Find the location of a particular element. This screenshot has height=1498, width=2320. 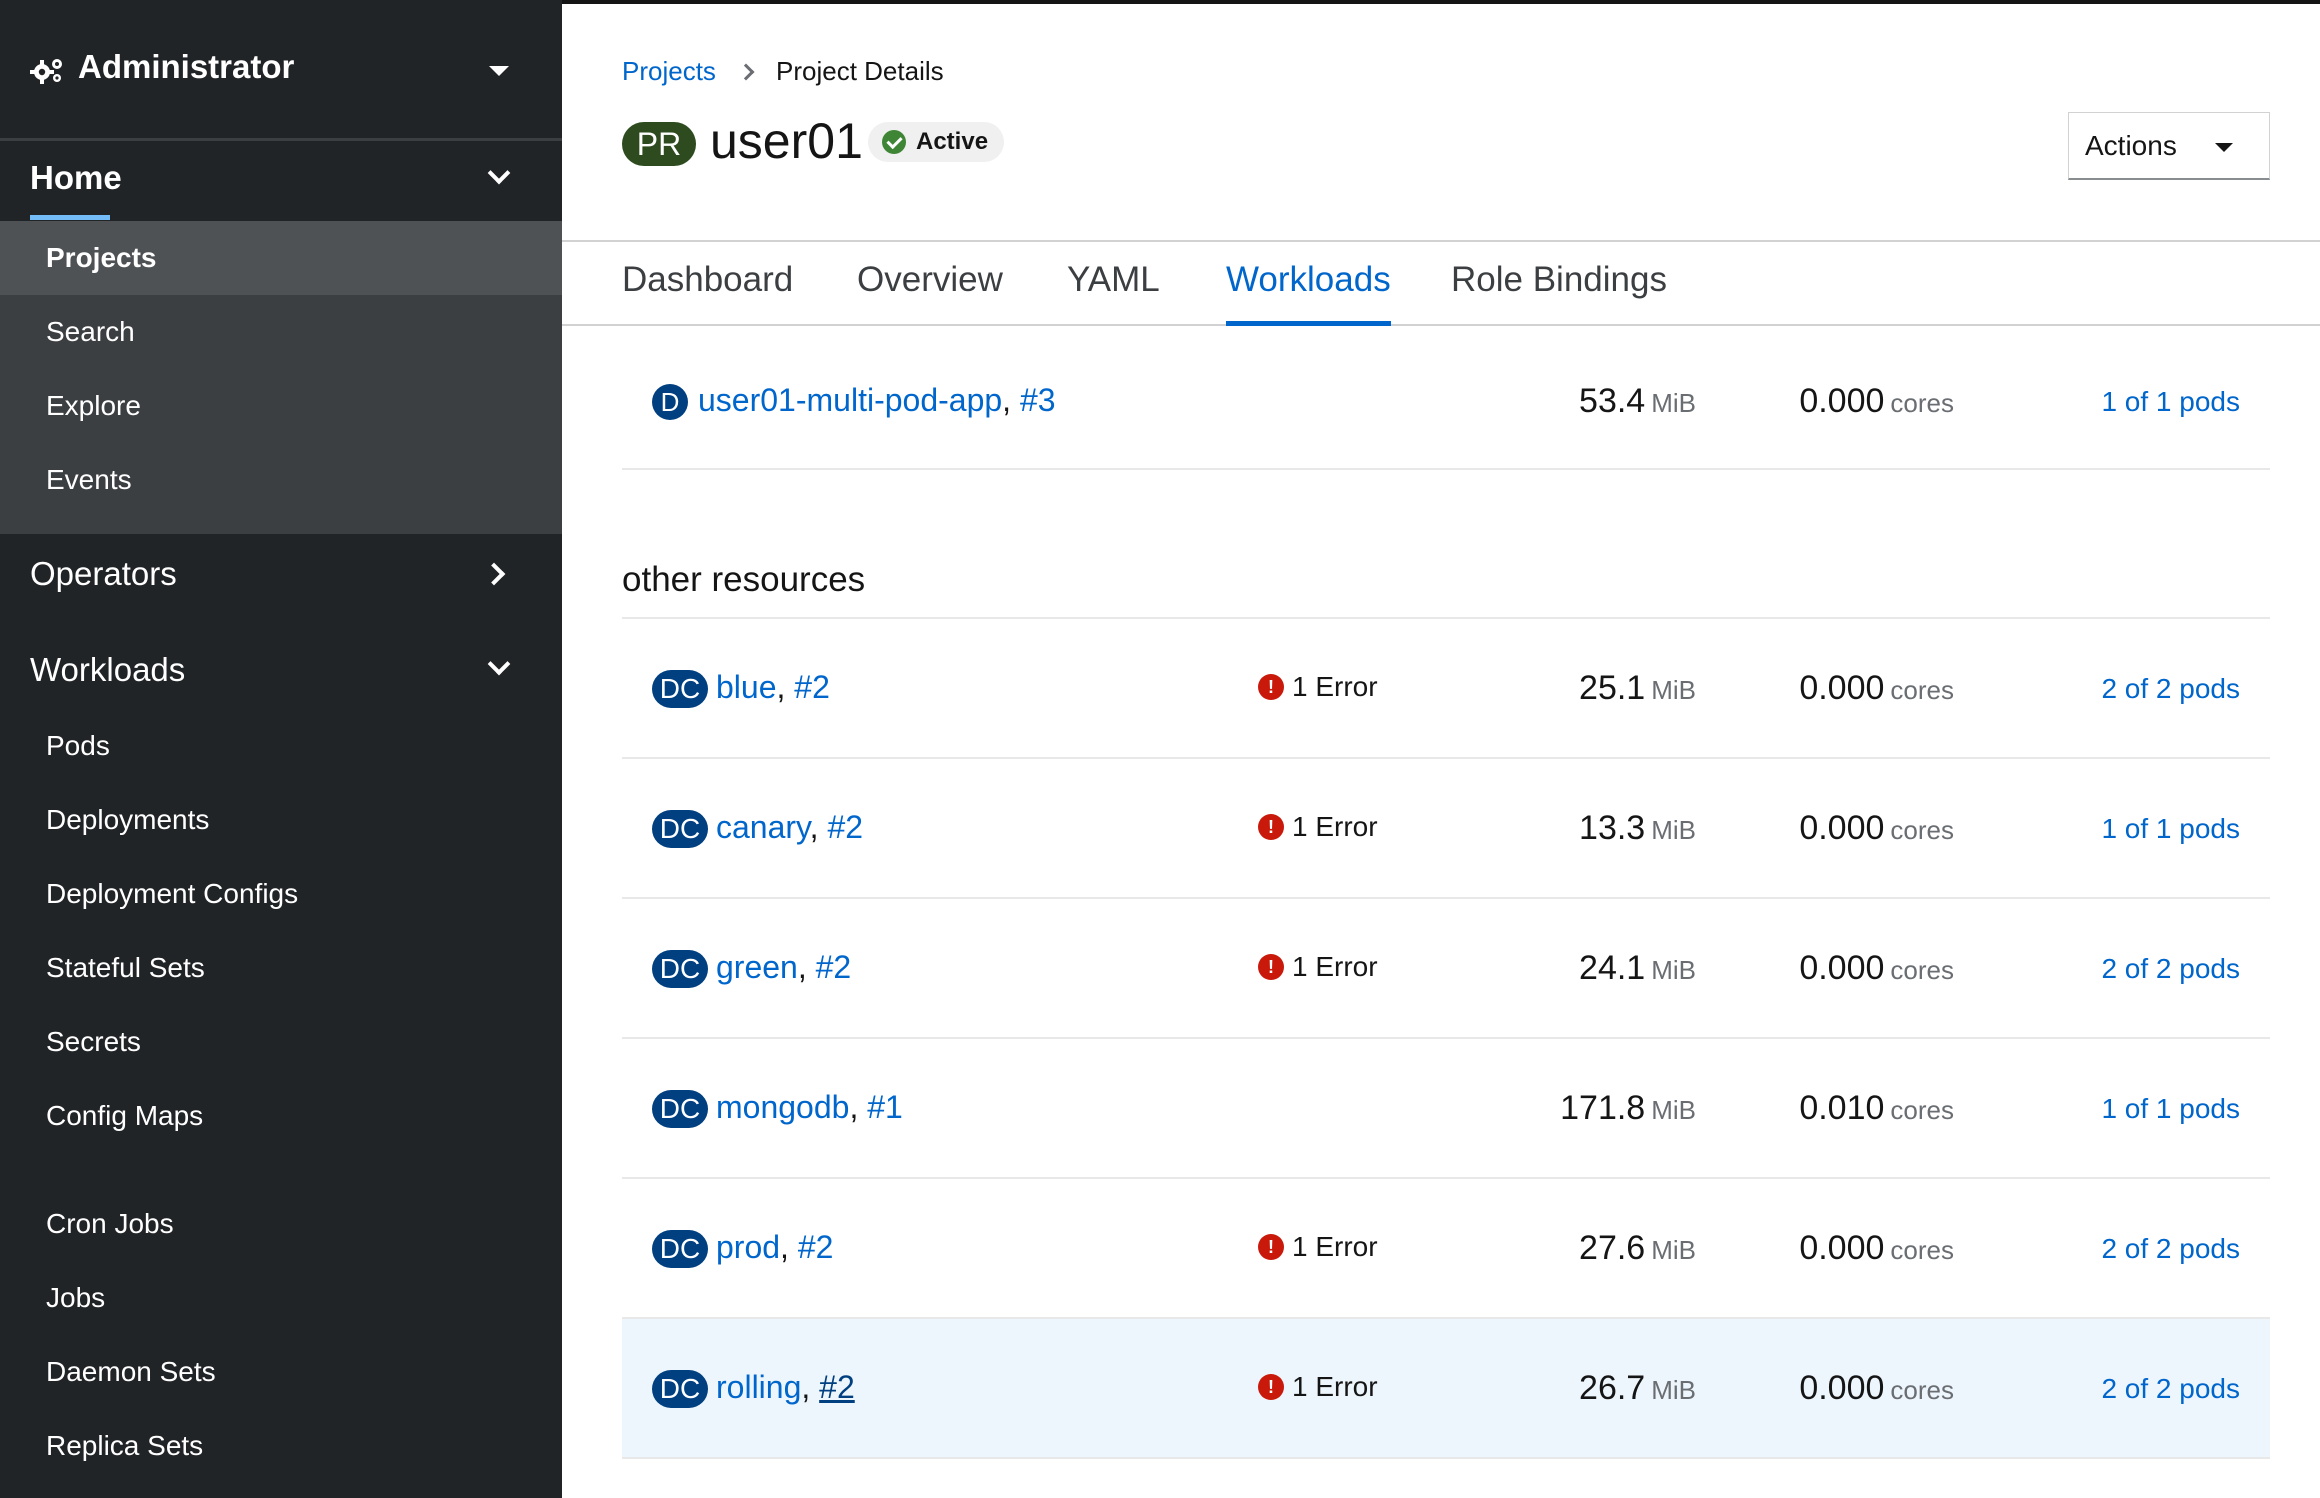

sidebar-item-projects: Projects is located at coordinates (281, 258).